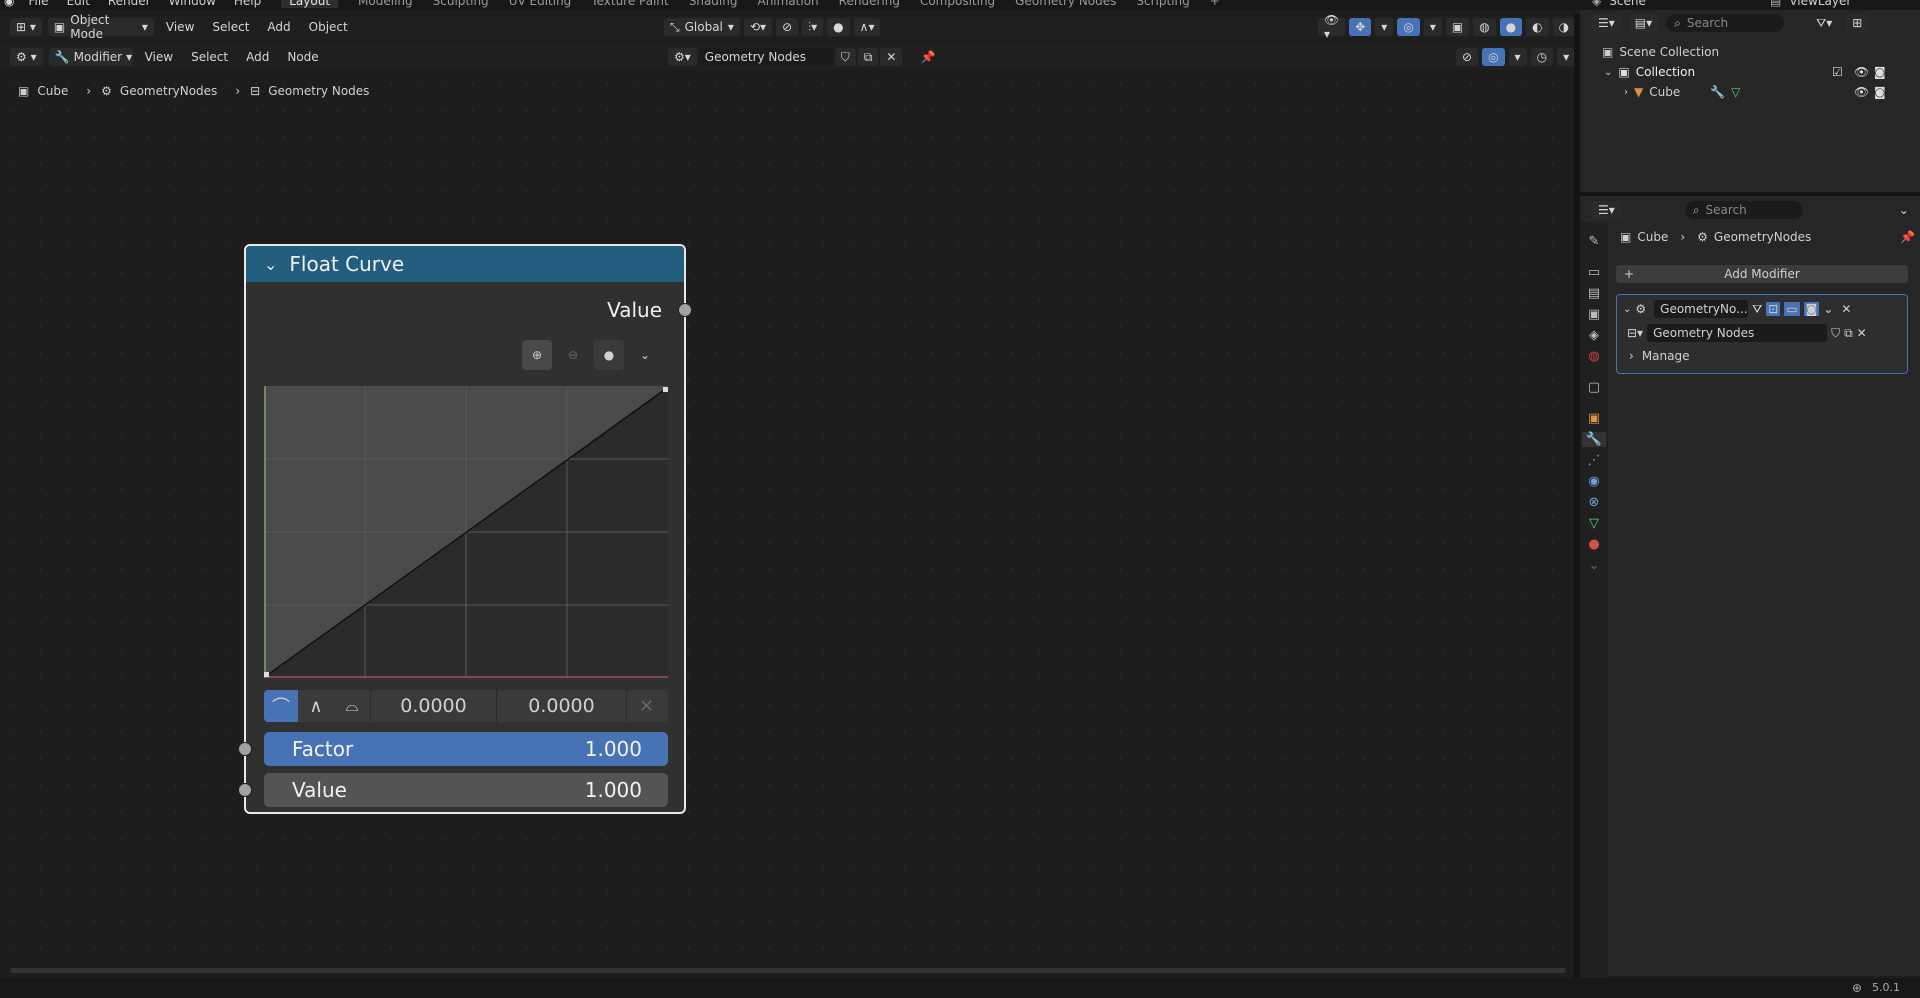 The height and width of the screenshot is (998, 1920). I want to click on data-tab-icon: ▽, so click(1594, 523).